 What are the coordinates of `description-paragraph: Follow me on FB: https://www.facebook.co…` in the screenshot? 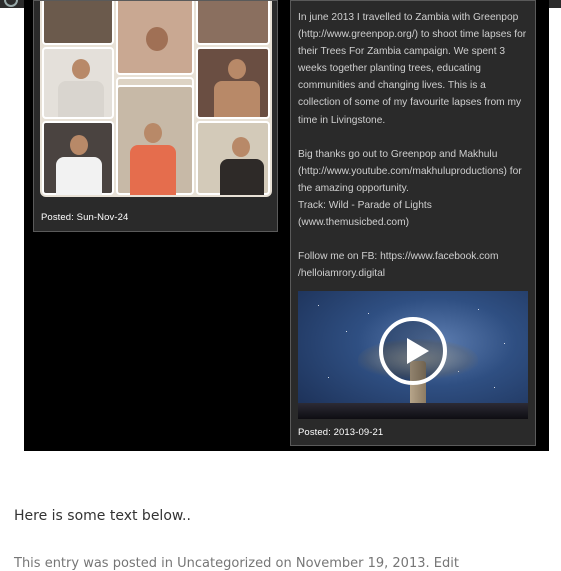 It's located at (398, 265).